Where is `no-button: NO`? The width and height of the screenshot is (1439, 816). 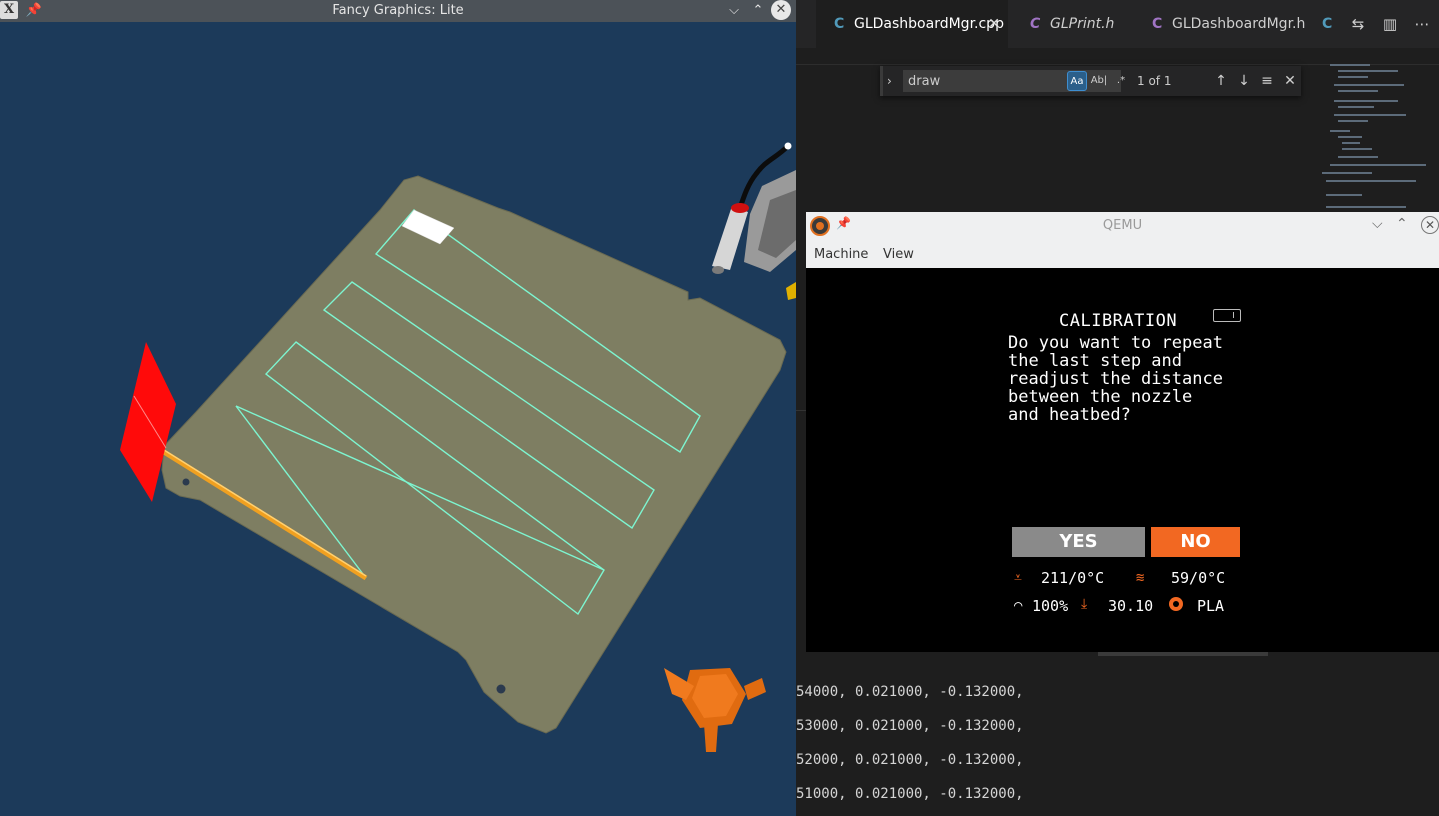 no-button: NO is located at coordinates (1195, 542).